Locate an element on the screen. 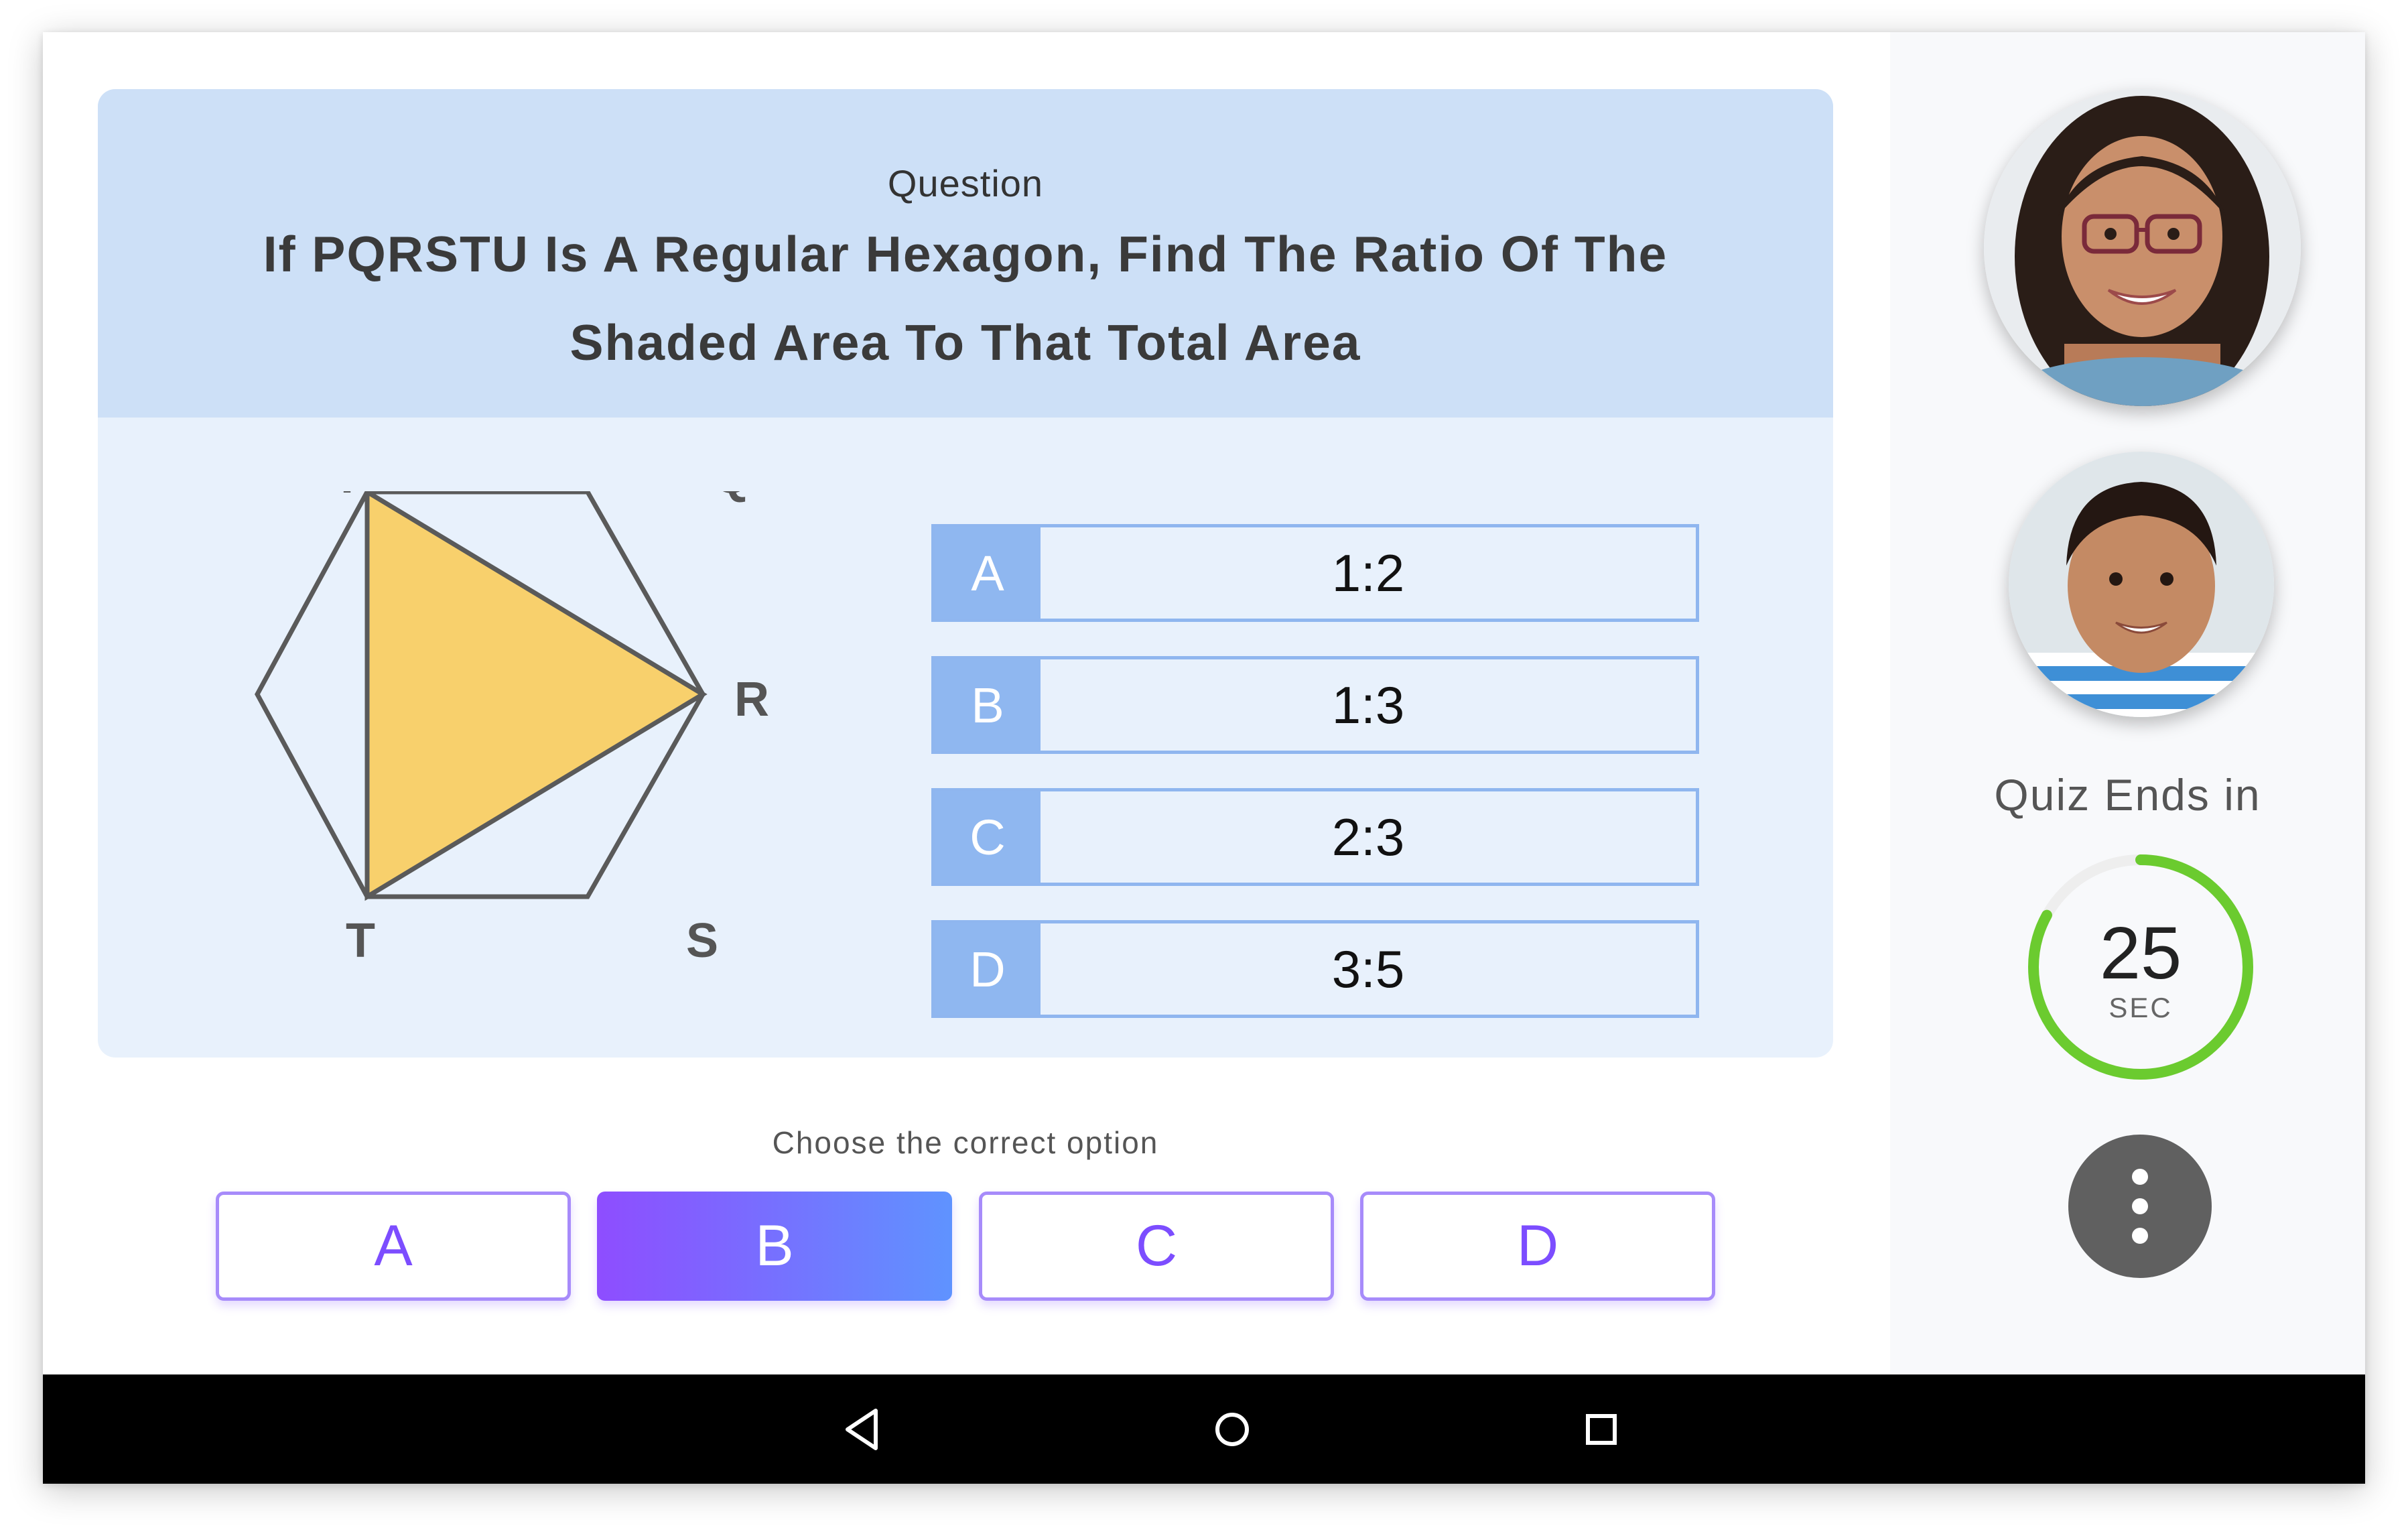 This screenshot has height=1538, width=2408. option-c-row: C 2:3 is located at coordinates (1315, 837).